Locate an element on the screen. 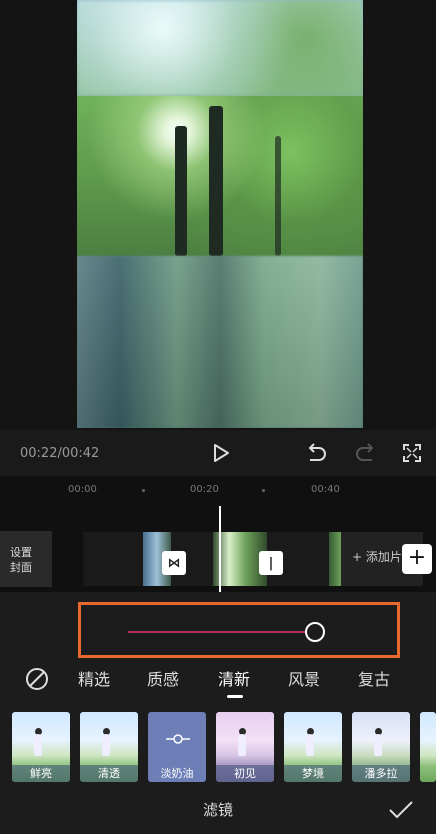 The height and width of the screenshot is (834, 436). player-controls: 00:22/00:42 is located at coordinates (218, 453).